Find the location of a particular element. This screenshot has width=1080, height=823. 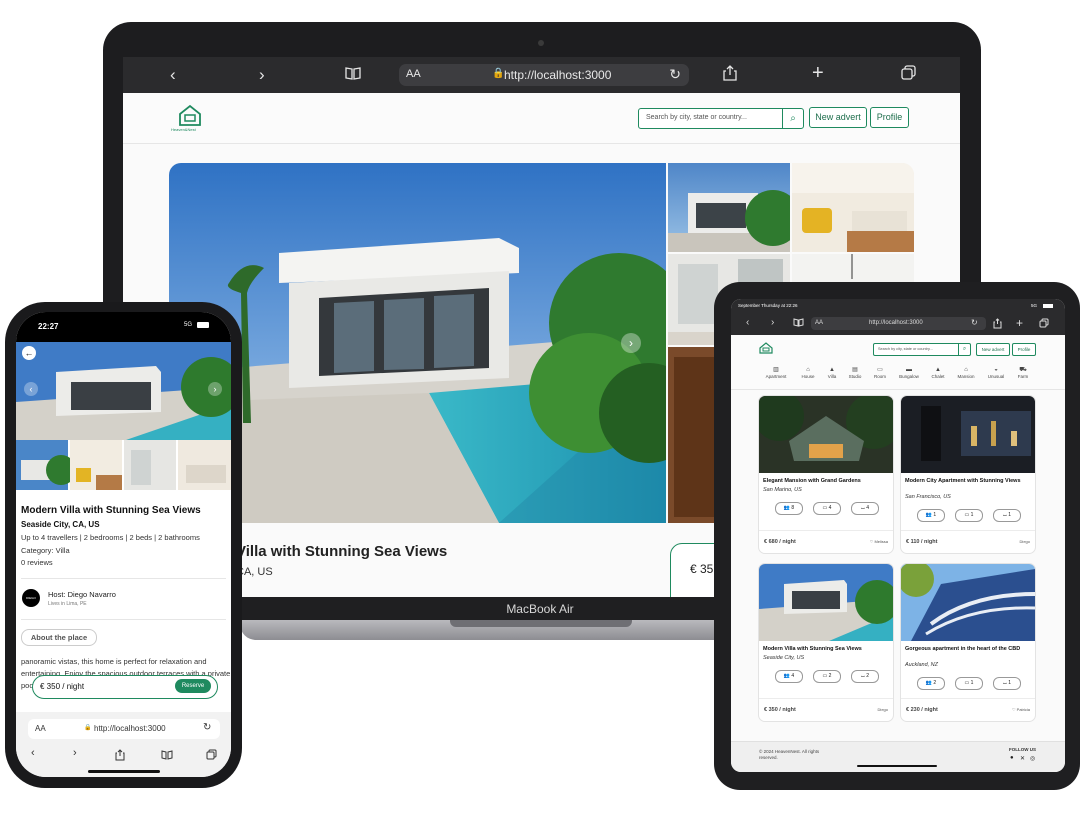

card-location: Seaside City, US is located at coordinates (784, 658).